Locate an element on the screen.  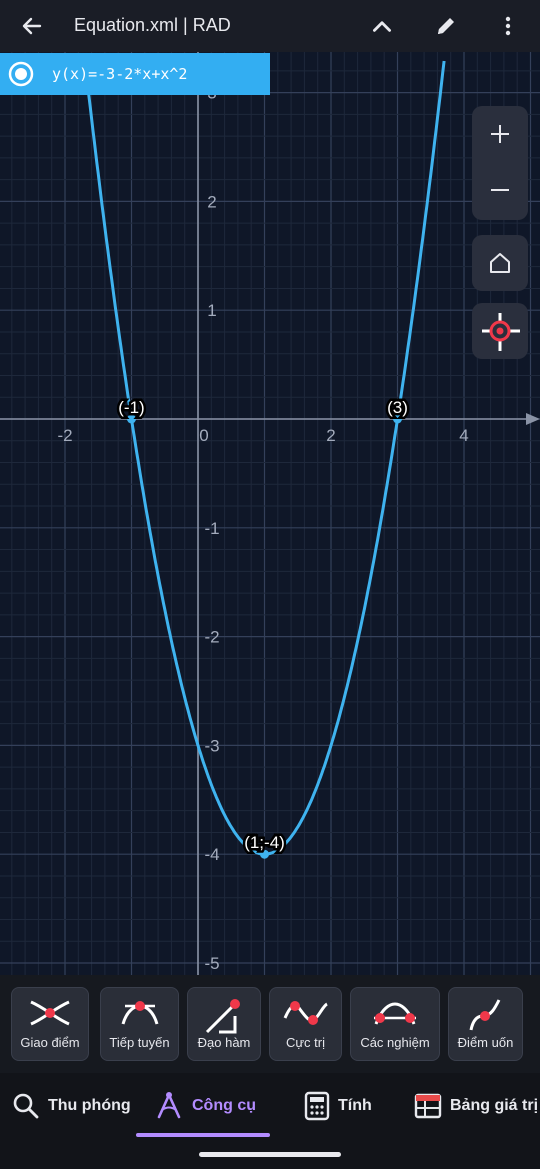
y-tick-label: 2 is located at coordinates (211, 201).